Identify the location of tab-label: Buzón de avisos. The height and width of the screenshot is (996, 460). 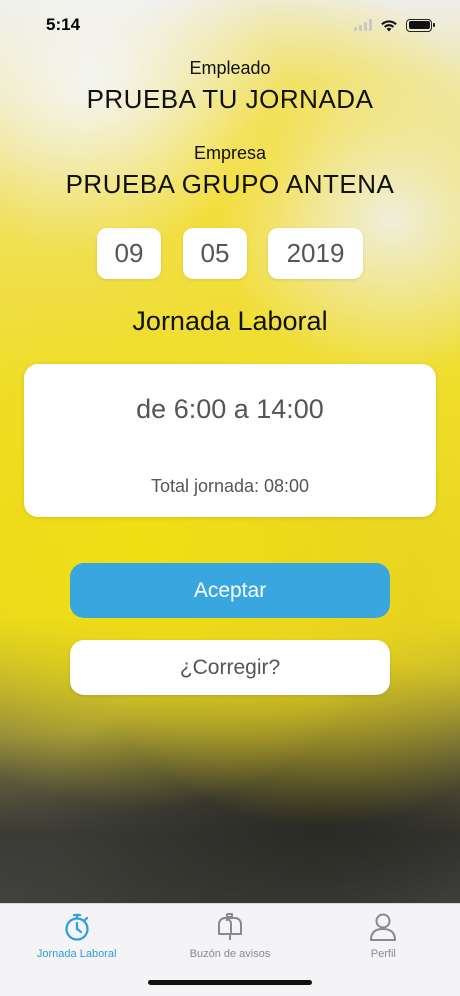
(230, 954).